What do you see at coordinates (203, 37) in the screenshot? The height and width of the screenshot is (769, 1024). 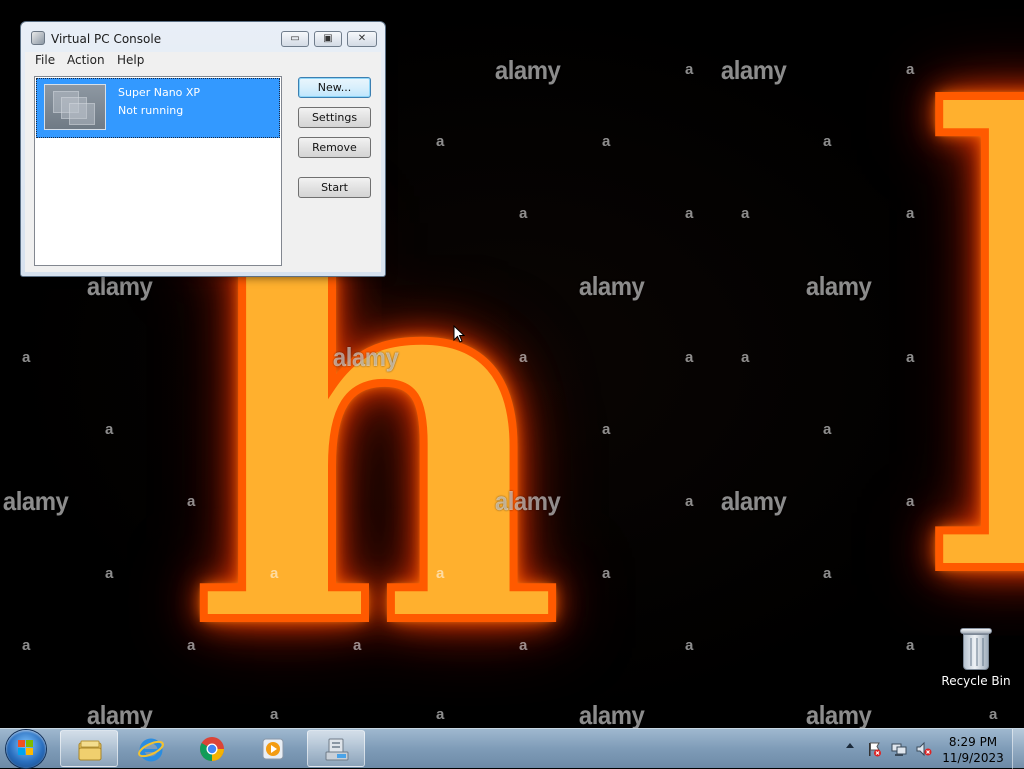 I see `window-titlebar: Virtual PC Console ▭ ▣ ✕` at bounding box center [203, 37].